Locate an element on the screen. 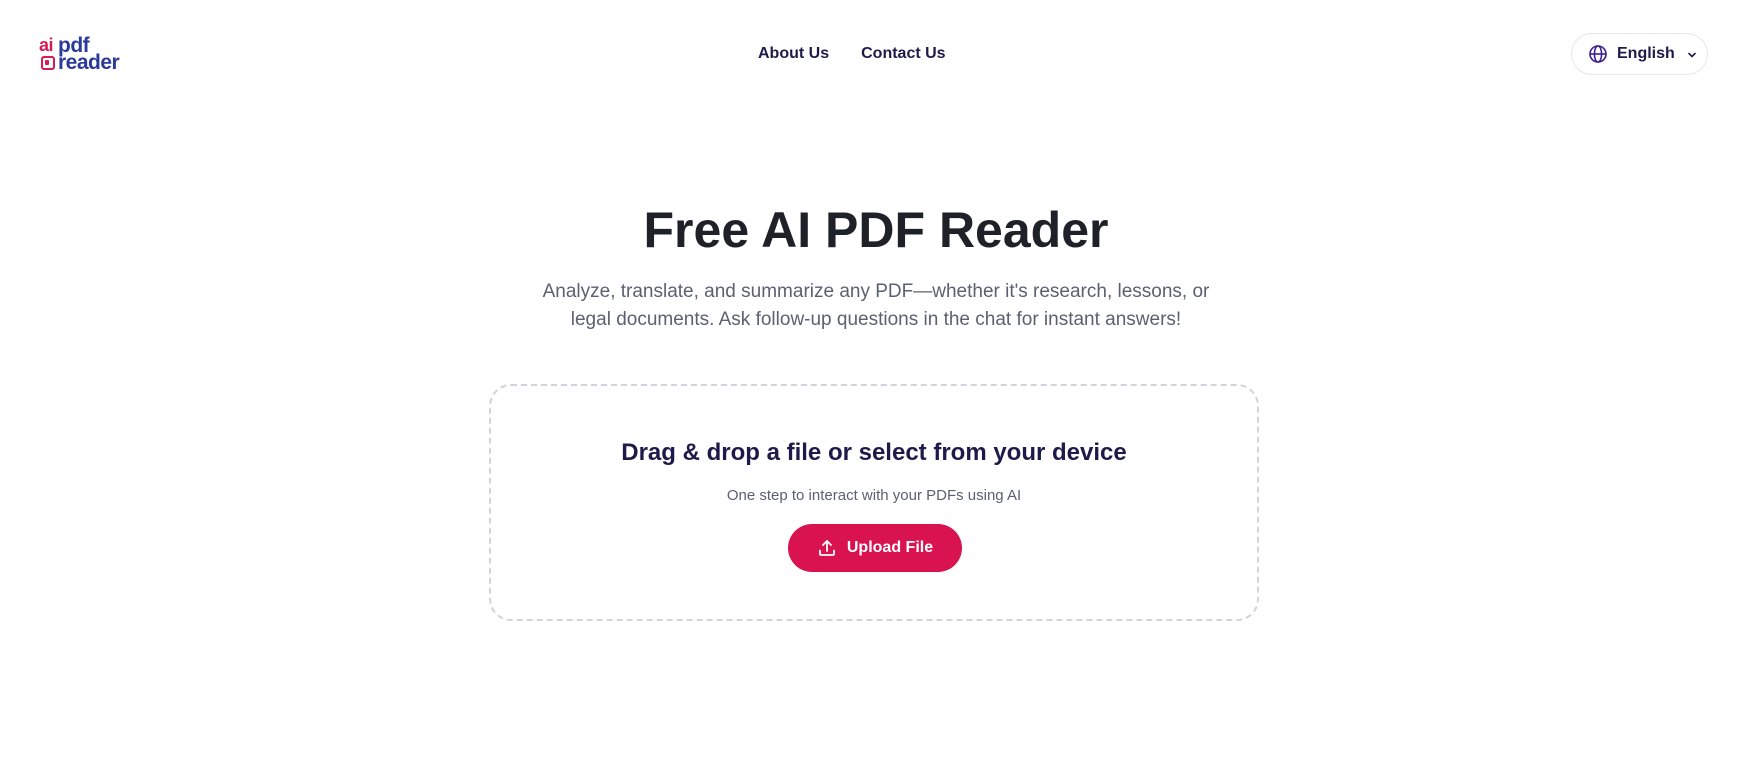 The image size is (1752, 766). logo-ai-text: ai is located at coordinates (46, 45).